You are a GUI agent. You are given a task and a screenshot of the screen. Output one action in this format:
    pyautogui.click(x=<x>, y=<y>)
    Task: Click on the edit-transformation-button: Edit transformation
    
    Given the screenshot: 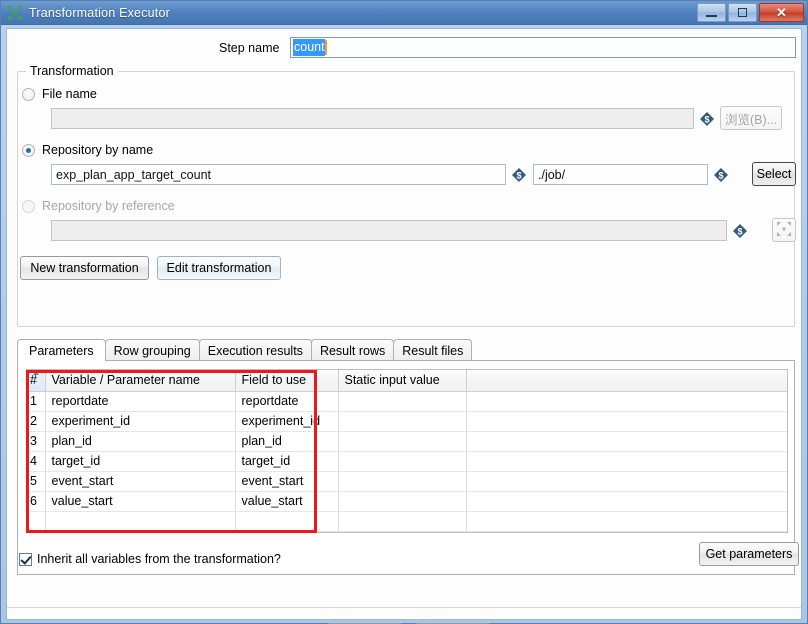 What is the action you would take?
    pyautogui.click(x=219, y=268)
    